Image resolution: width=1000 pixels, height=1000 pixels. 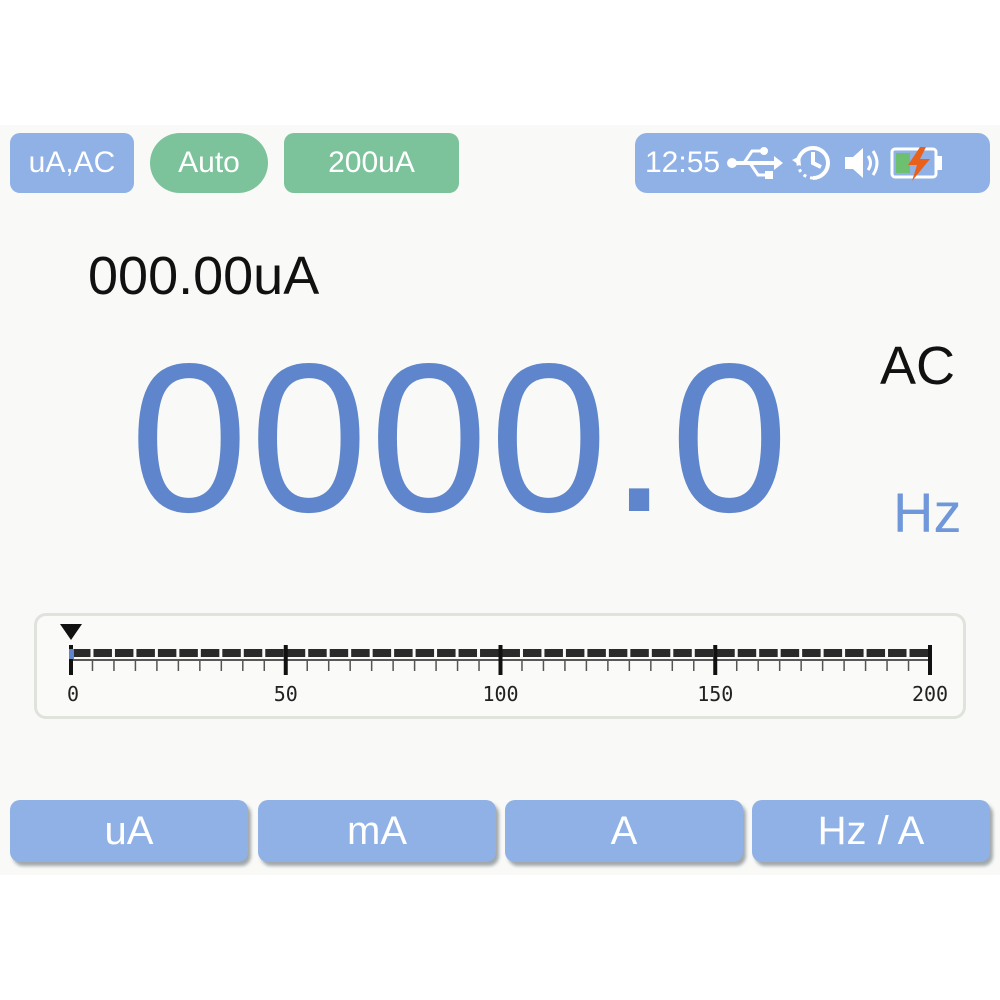 I want to click on status-bar: 12:55, so click(x=812, y=163).